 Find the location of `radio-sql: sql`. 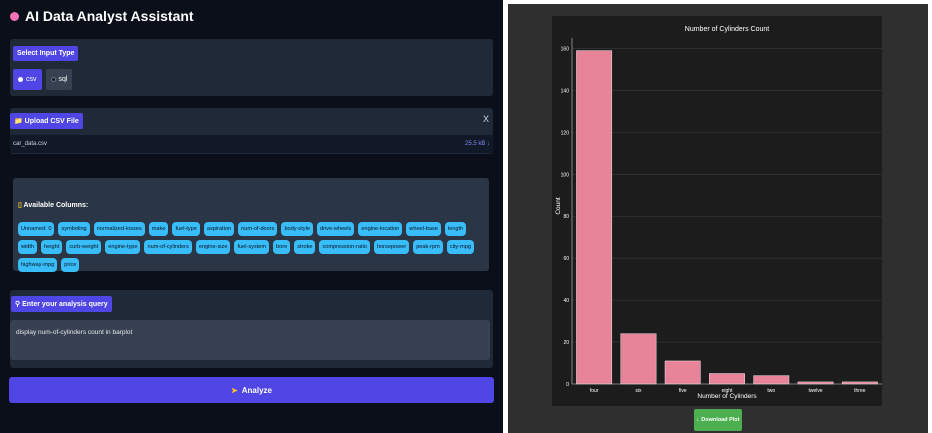

radio-sql: sql is located at coordinates (59, 79).